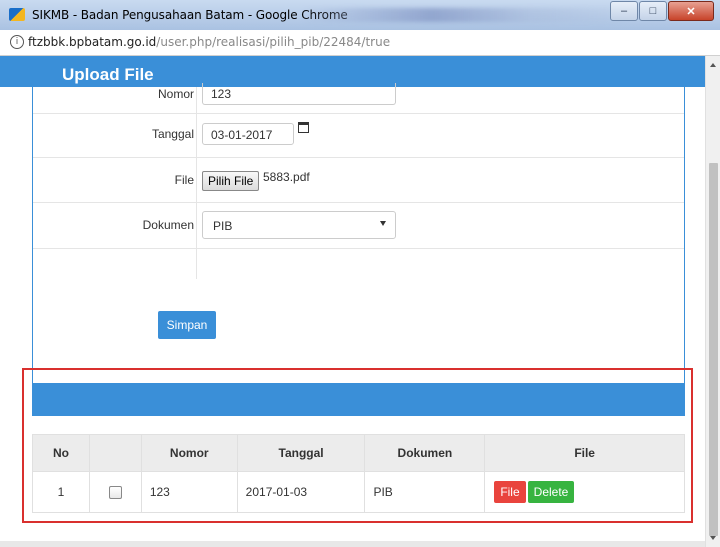 The height and width of the screenshot is (547, 720). What do you see at coordinates (301, 453) in the screenshot?
I see `col-header-tanggal: Tanggal` at bounding box center [301, 453].